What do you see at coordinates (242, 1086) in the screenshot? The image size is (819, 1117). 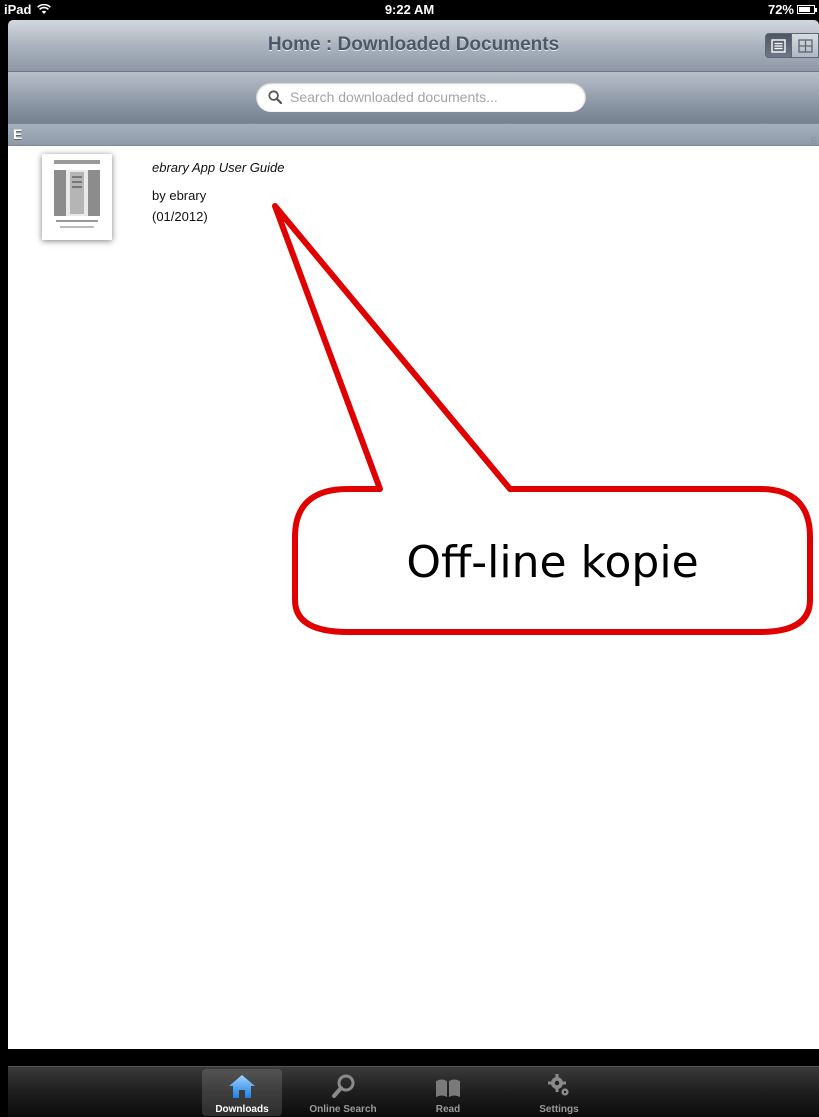 I see `house-icon` at bounding box center [242, 1086].